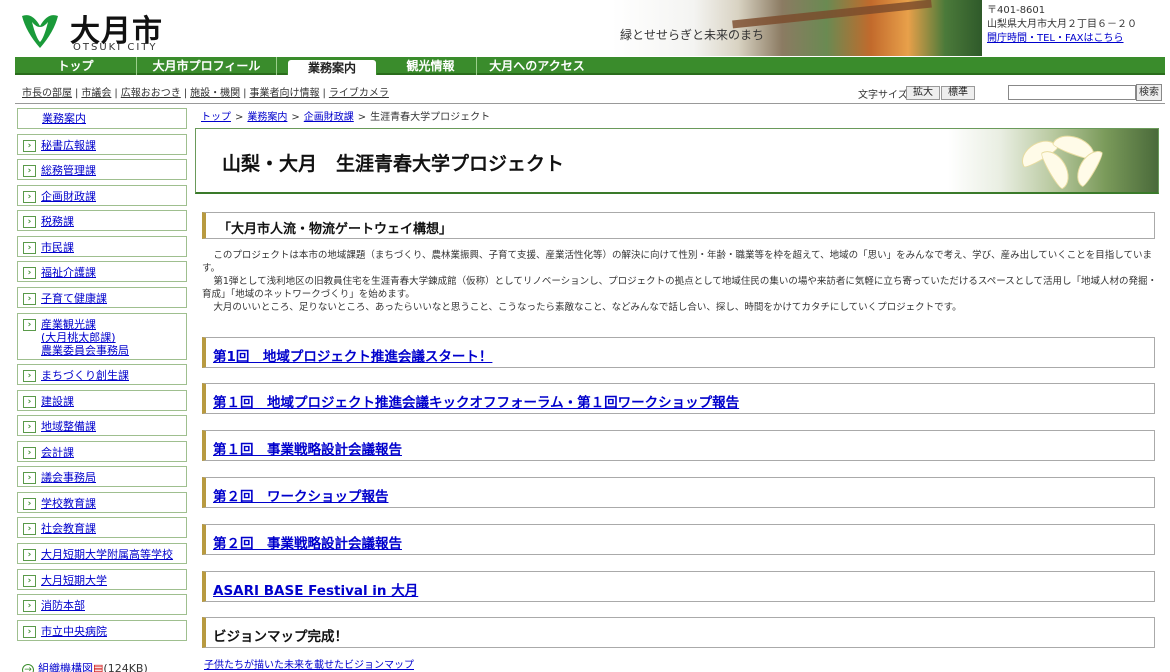 This screenshot has height=672, width=1170. I want to click on report-link-meeting-start: 第1回 地域プロジェクト推進会議スタート！, so click(352, 355).